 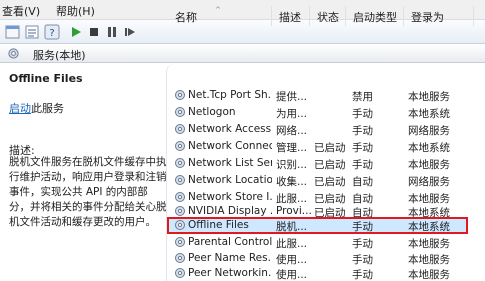 What do you see at coordinates (20, 108) in the screenshot?
I see `start-service-link: 启动` at bounding box center [20, 108].